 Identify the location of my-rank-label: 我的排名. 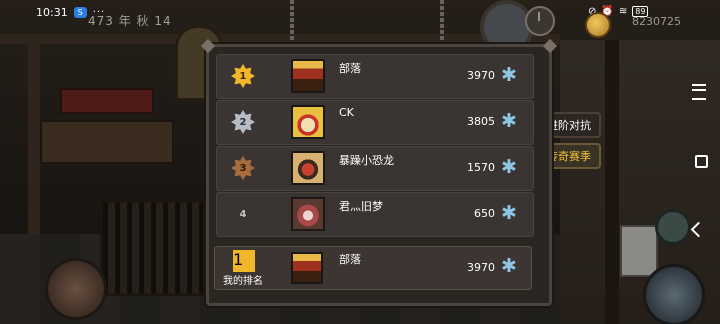
(243, 281).